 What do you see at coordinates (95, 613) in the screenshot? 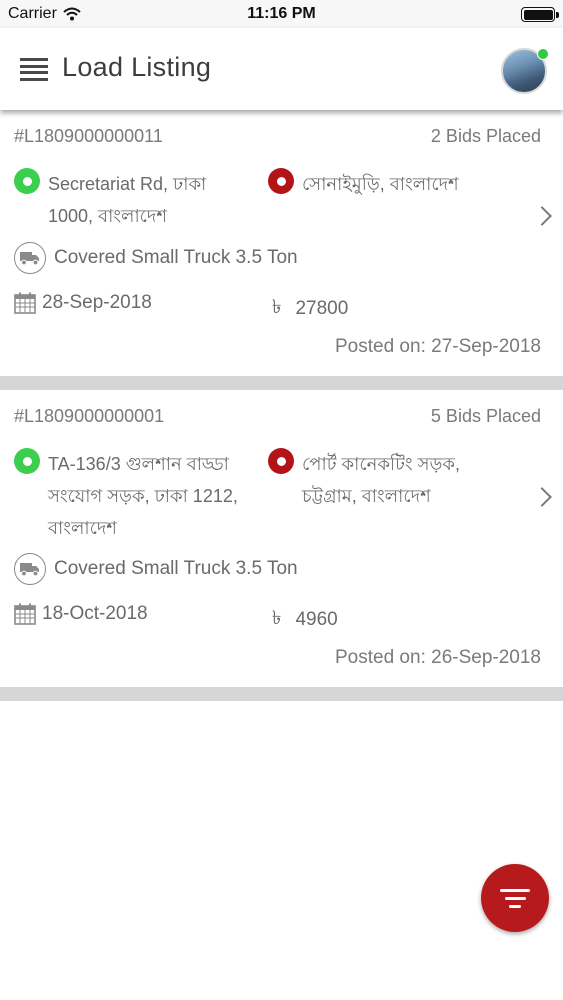
I see `date-value: 18-Oct-2018` at bounding box center [95, 613].